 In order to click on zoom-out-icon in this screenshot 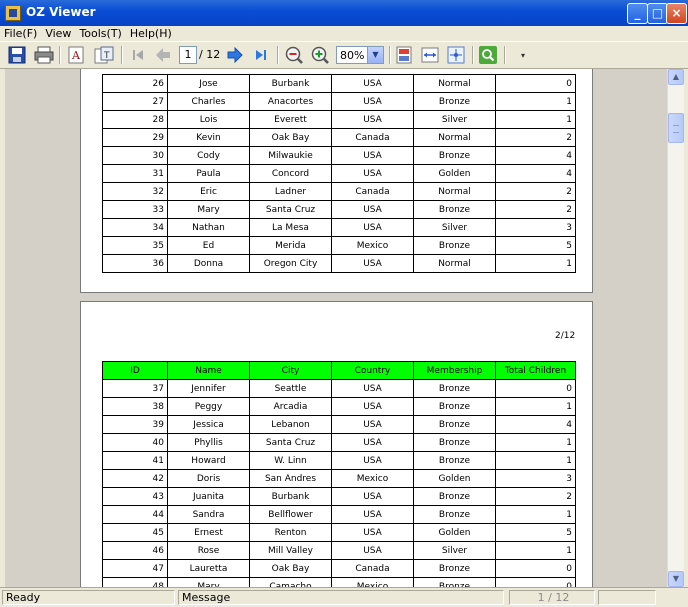, I will do `click(294, 55)`.